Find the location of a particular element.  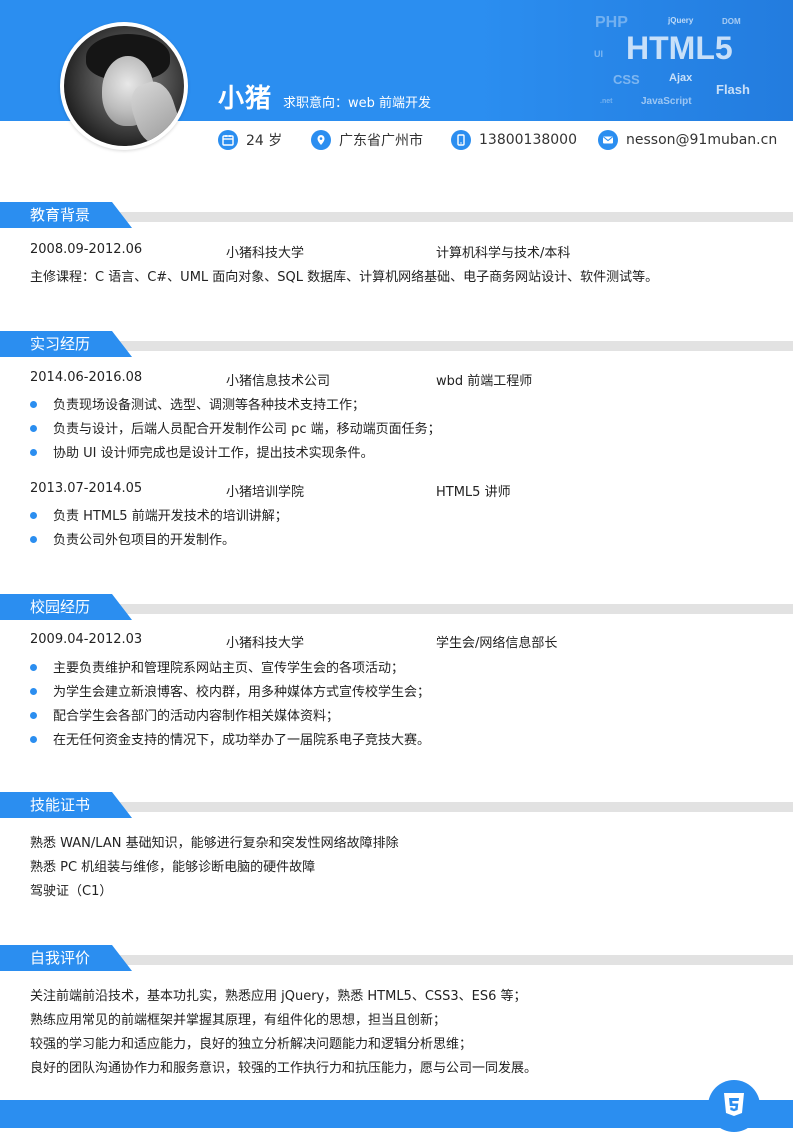

info-phone: 13800138000 is located at coordinates (514, 140).